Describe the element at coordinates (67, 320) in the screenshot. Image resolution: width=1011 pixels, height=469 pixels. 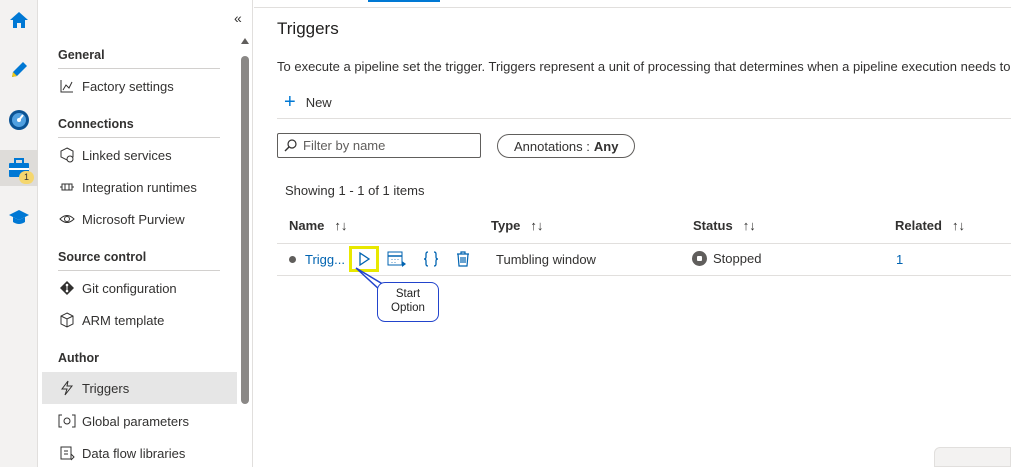
I see `cube-icon` at that location.